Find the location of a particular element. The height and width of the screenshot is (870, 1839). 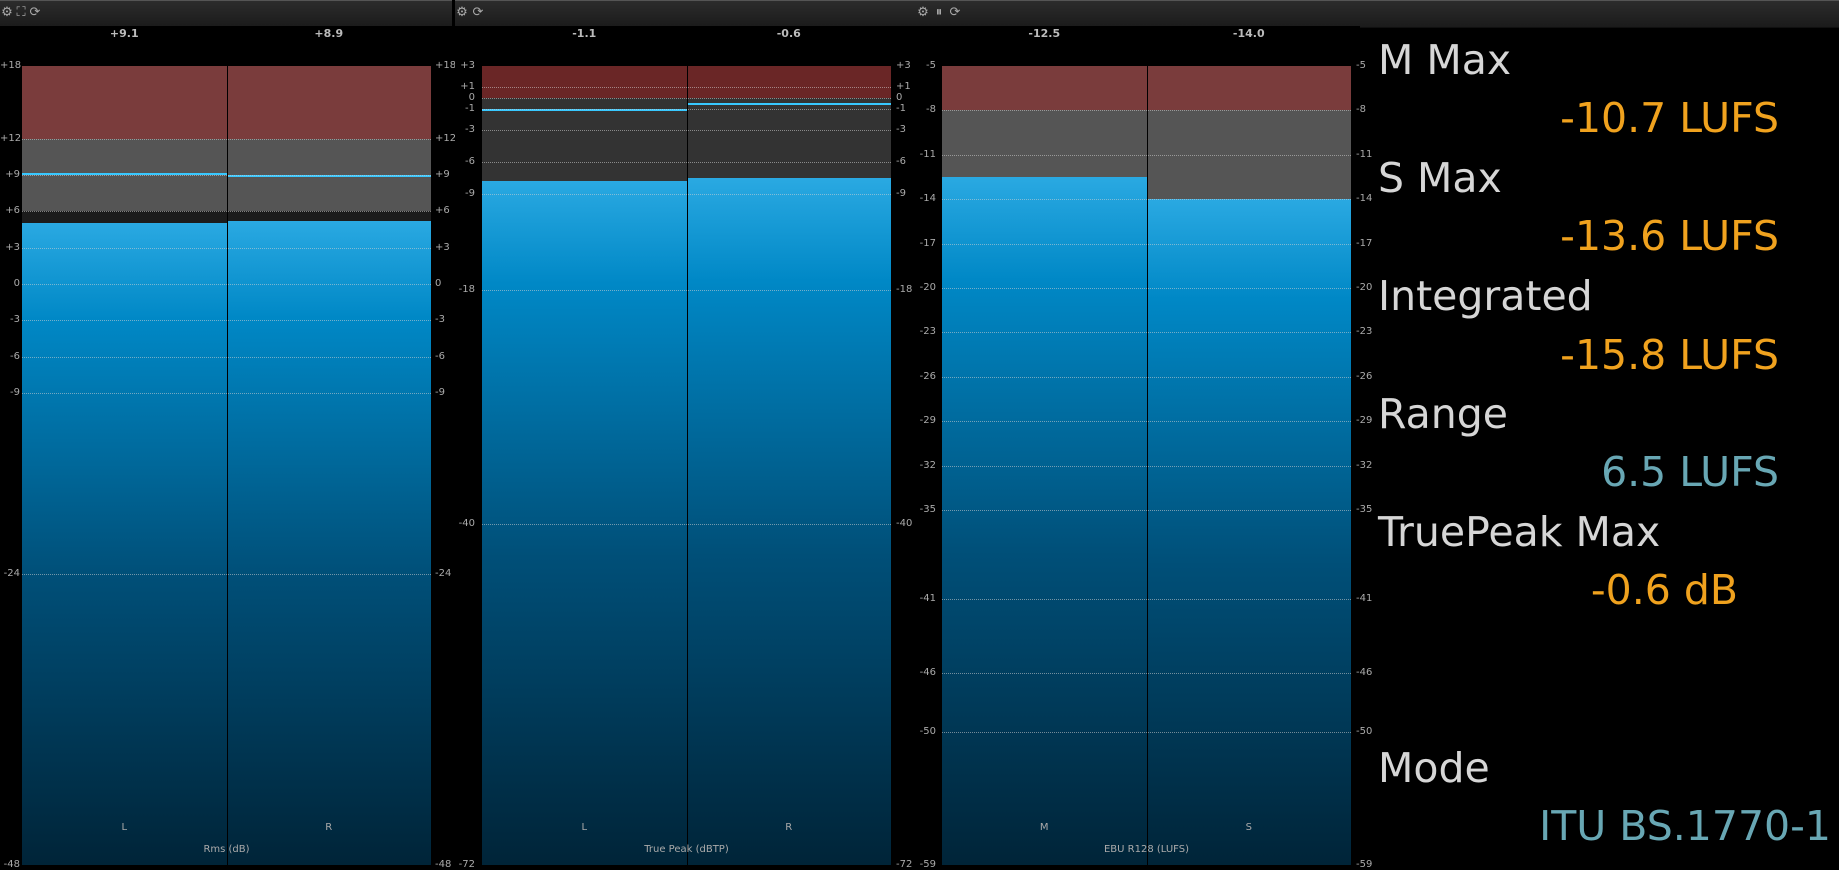

scale-tick-left: +12 is located at coordinates (11, 138).